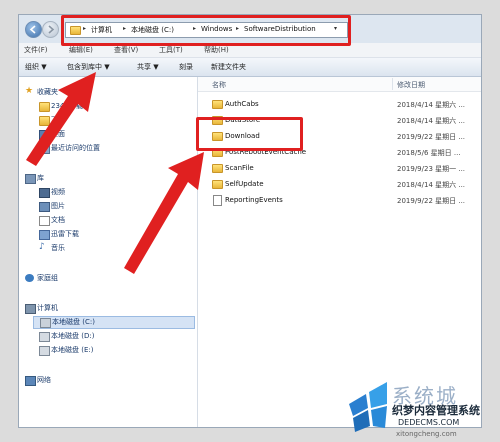 The image size is (500, 442). What do you see at coordinates (217, 200) in the screenshot?
I see `file-icon` at bounding box center [217, 200].